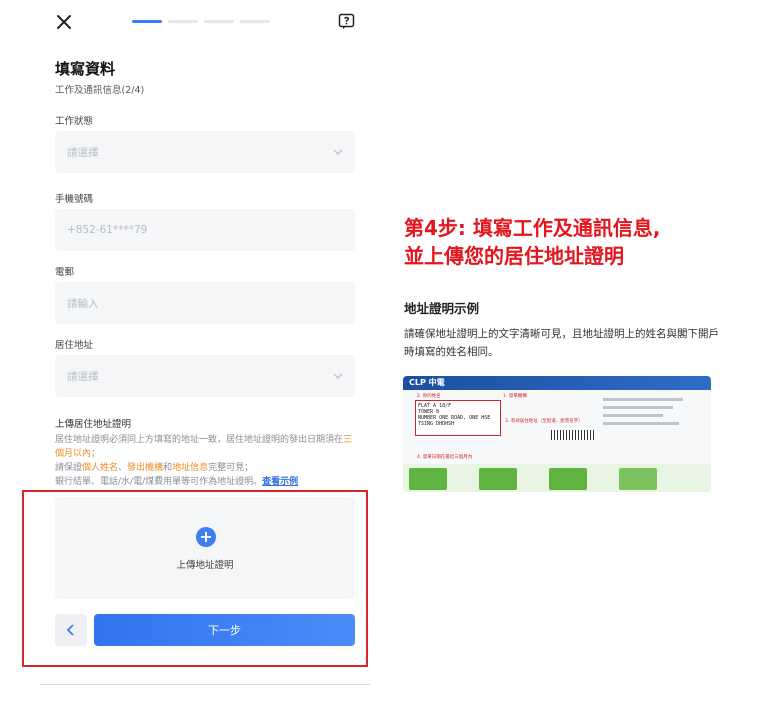 The width and height of the screenshot is (767, 709). I want to click on bill-note-name: 2. 你的姓名, so click(429, 396).